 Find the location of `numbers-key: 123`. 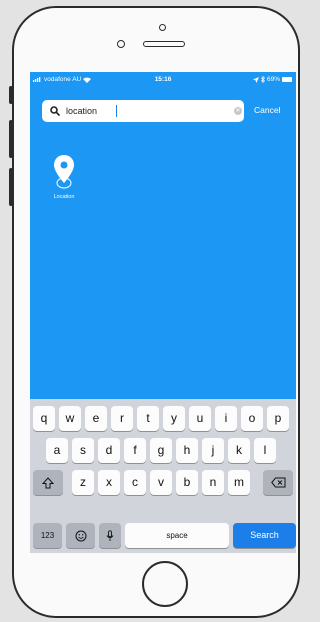

numbers-key: 123 is located at coordinates (47, 535).